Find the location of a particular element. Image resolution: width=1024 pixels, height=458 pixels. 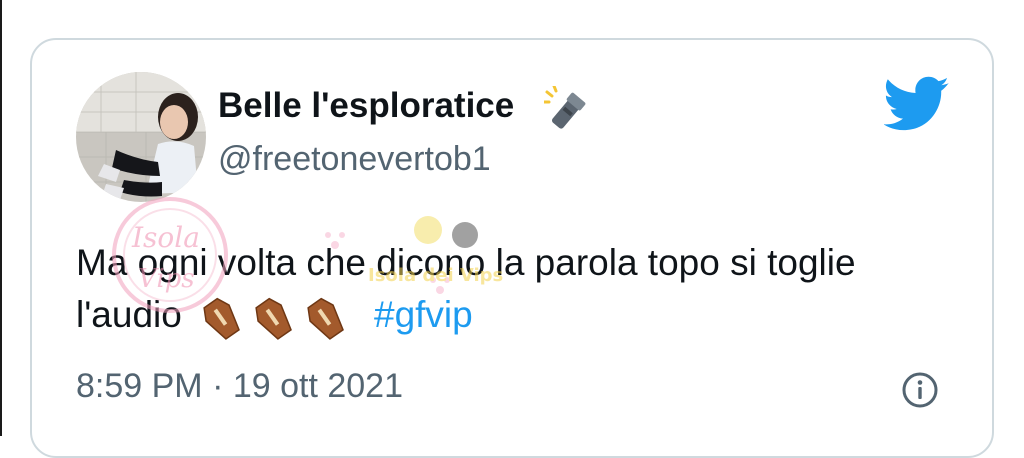

display-name: Belle l'esploratice is located at coordinates (366, 106).